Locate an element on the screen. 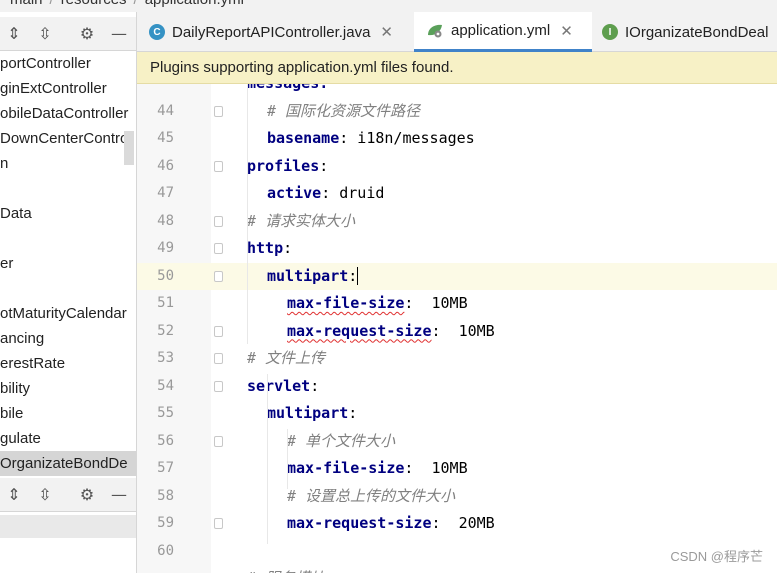 The width and height of the screenshot is (777, 573). code-line: 51 max-file-size: 10MB is located at coordinates (457, 303).